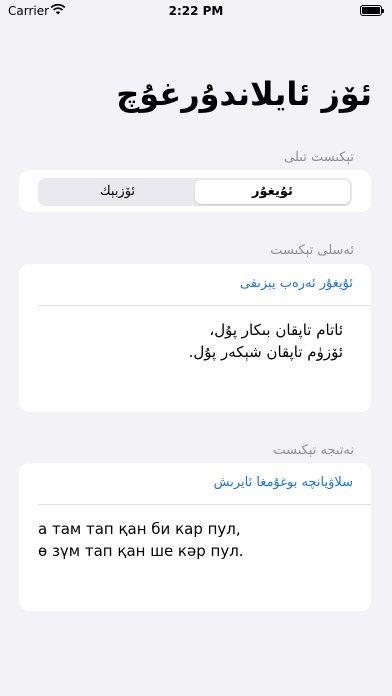 The width and height of the screenshot is (392, 696). What do you see at coordinates (139, 529) in the screenshot?
I see `result-line-1: а там тап қан би кар пул,` at bounding box center [139, 529].